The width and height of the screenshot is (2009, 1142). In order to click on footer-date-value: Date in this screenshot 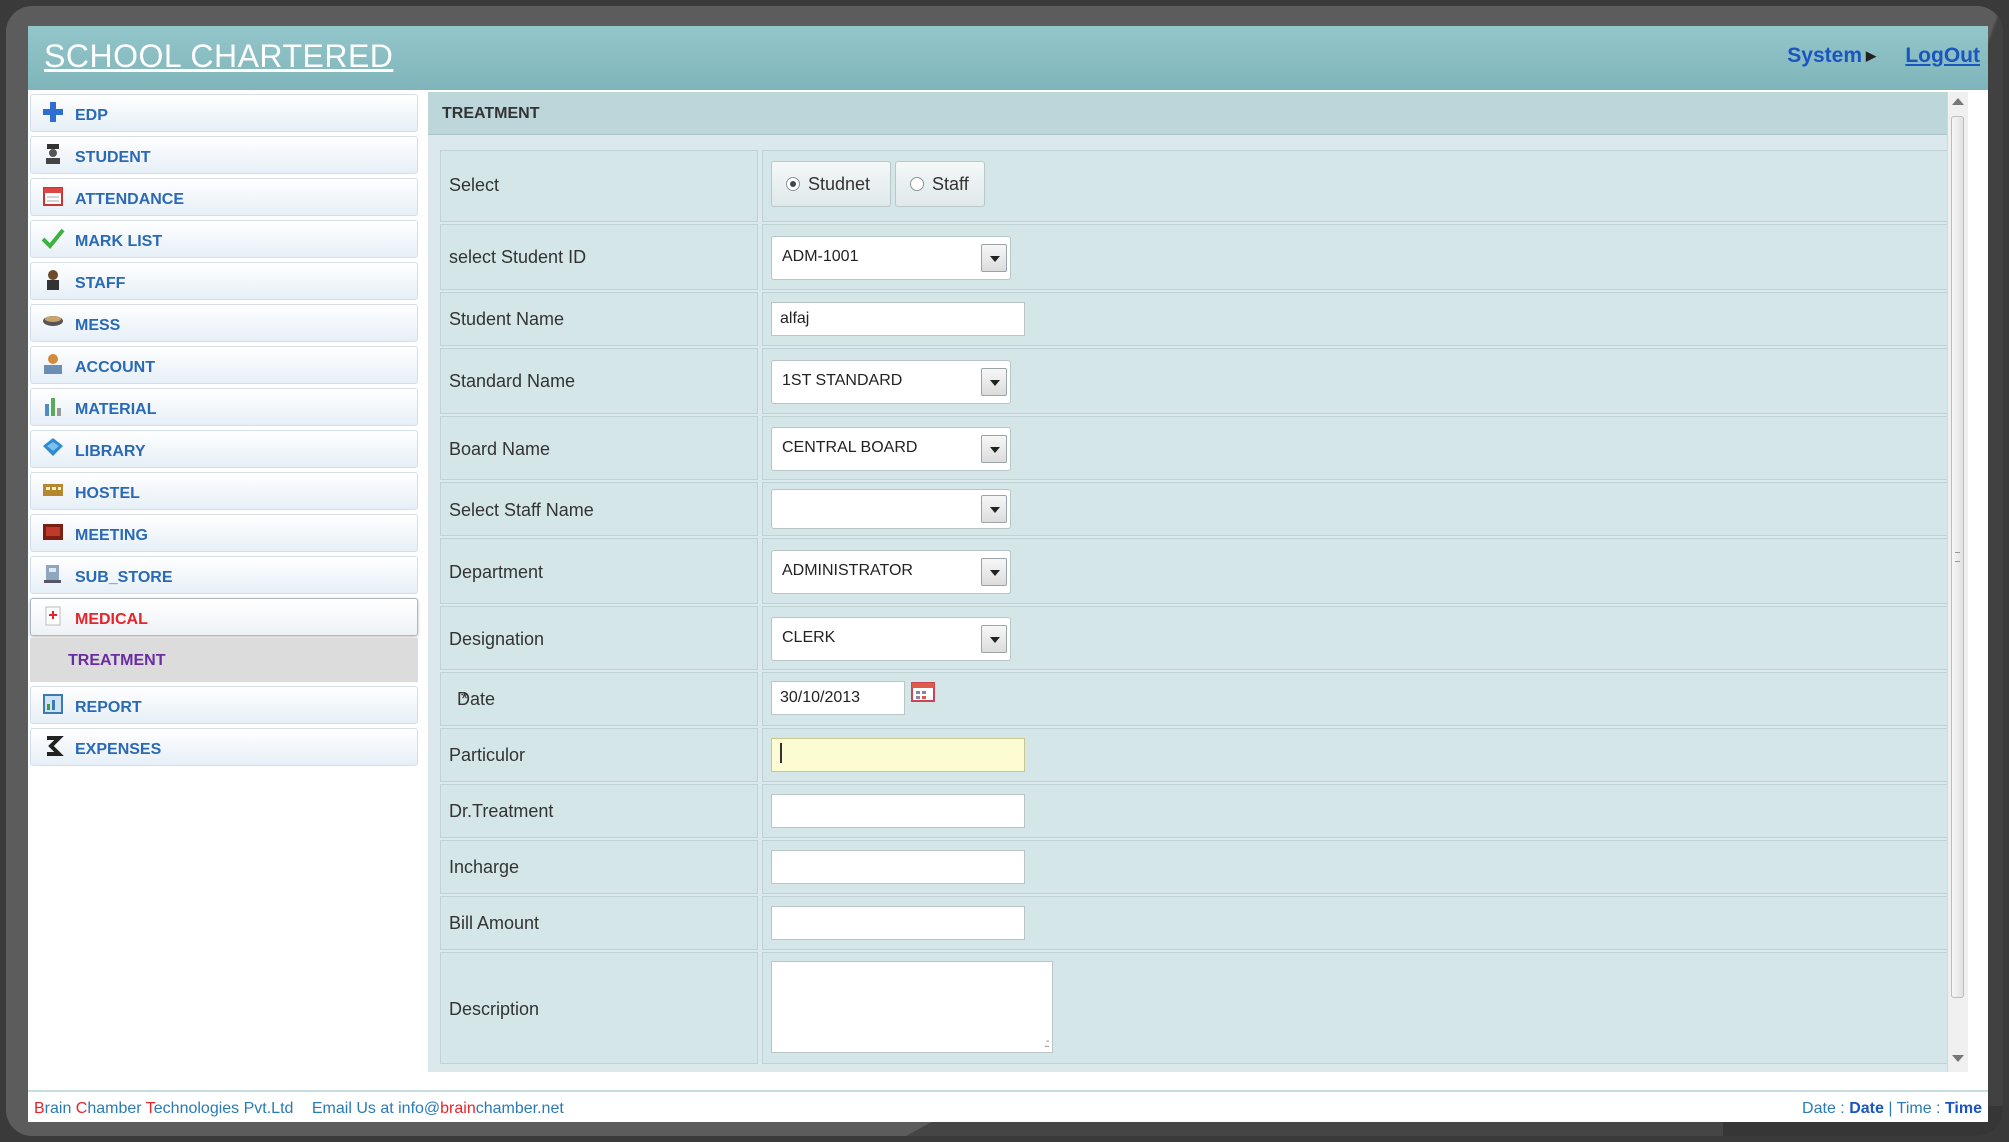, I will do `click(1866, 1108)`.